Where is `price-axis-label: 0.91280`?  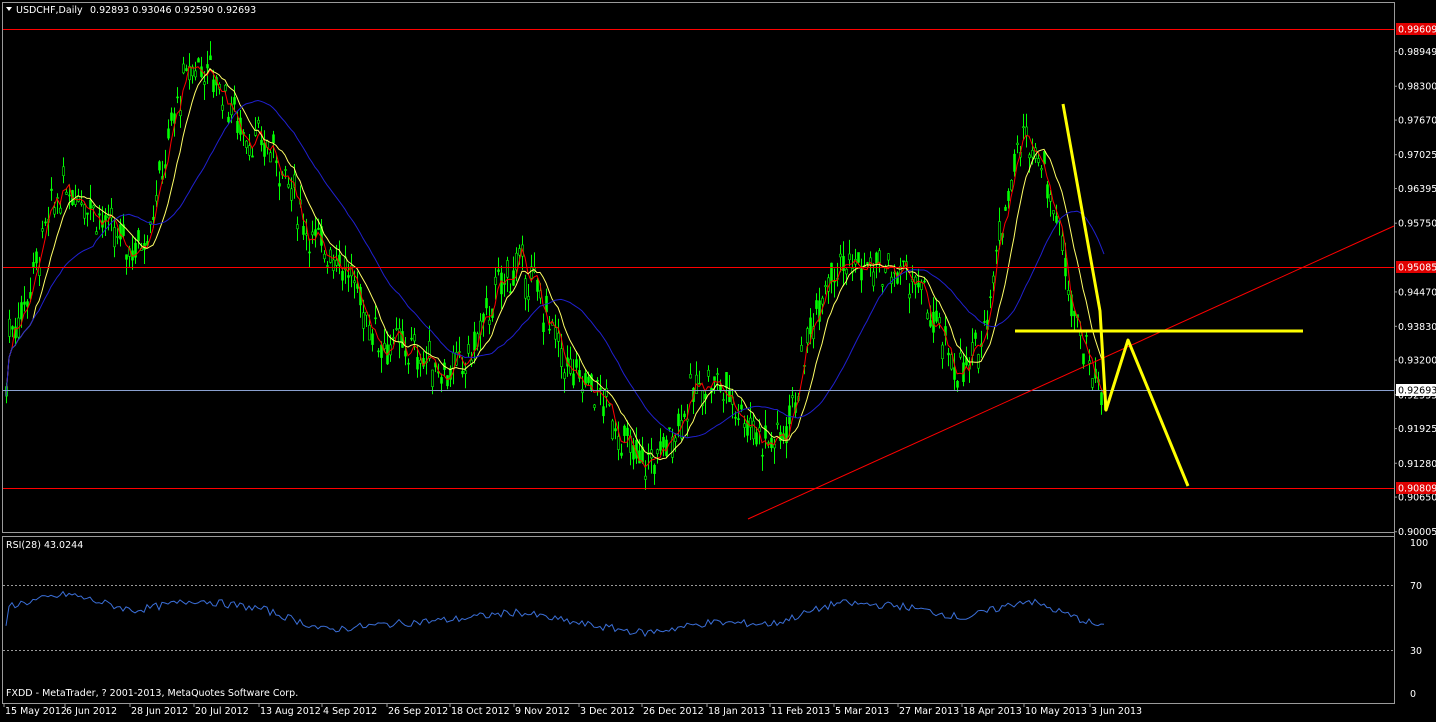 price-axis-label: 0.91280 is located at coordinates (1417, 464).